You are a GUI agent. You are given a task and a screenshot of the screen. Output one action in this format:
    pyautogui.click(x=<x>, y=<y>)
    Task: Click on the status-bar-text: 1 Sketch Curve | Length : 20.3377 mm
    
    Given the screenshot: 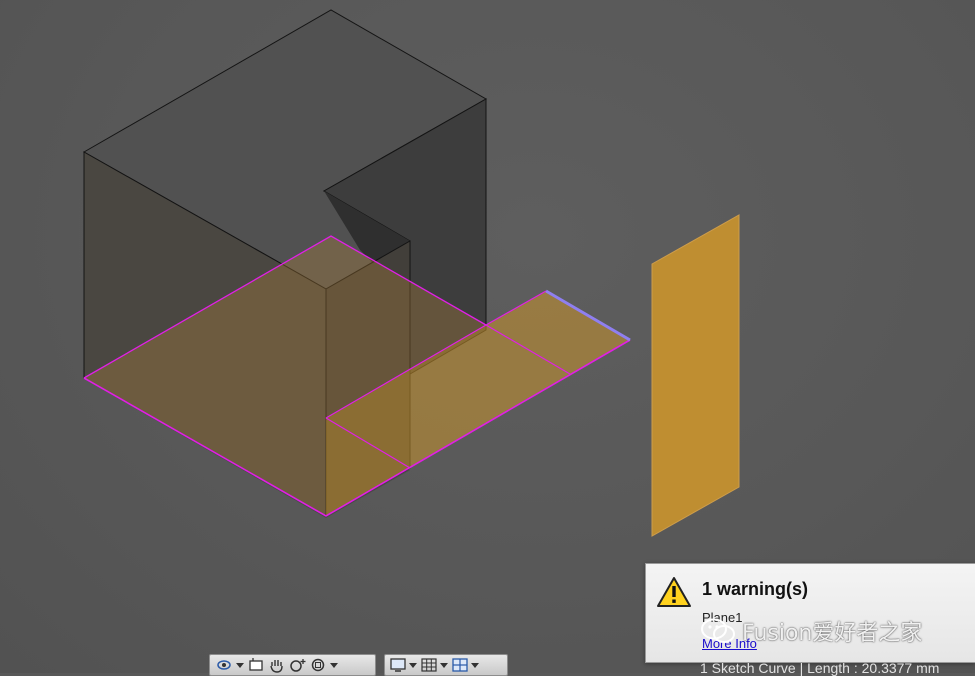 What is the action you would take?
    pyautogui.click(x=820, y=668)
    